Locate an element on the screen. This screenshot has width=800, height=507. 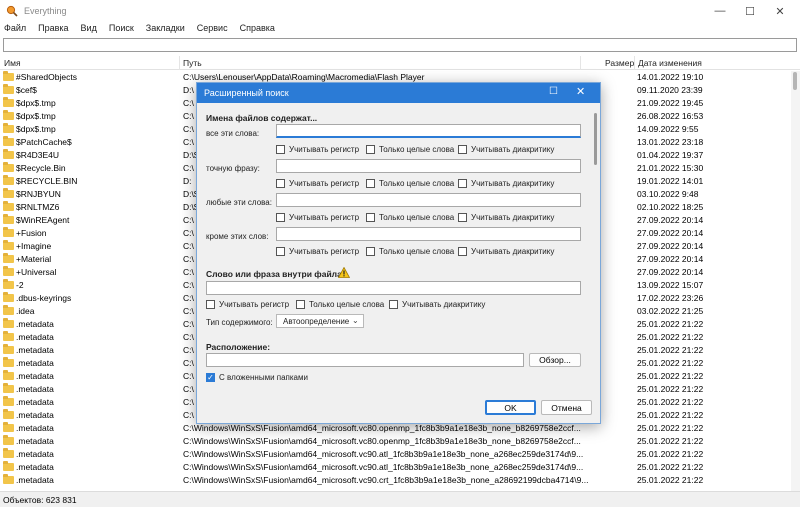
content-diacritics-checkbox is located at coordinates (393, 304).